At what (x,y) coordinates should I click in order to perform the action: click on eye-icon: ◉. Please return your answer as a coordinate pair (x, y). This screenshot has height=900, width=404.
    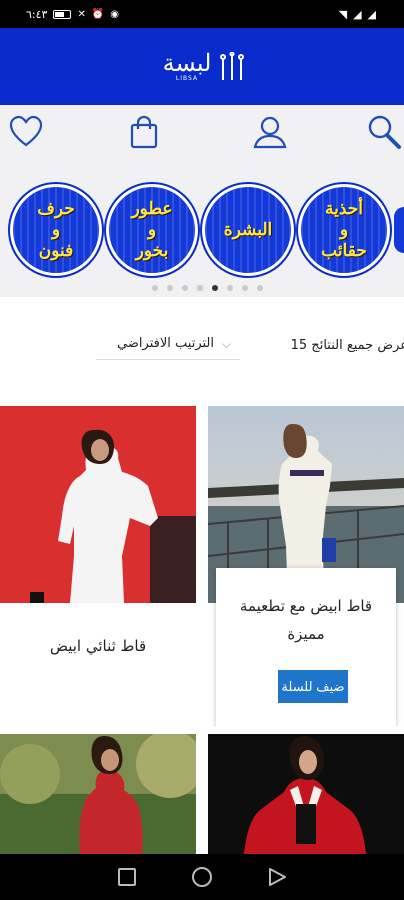
    Looking at the image, I should click on (115, 14).